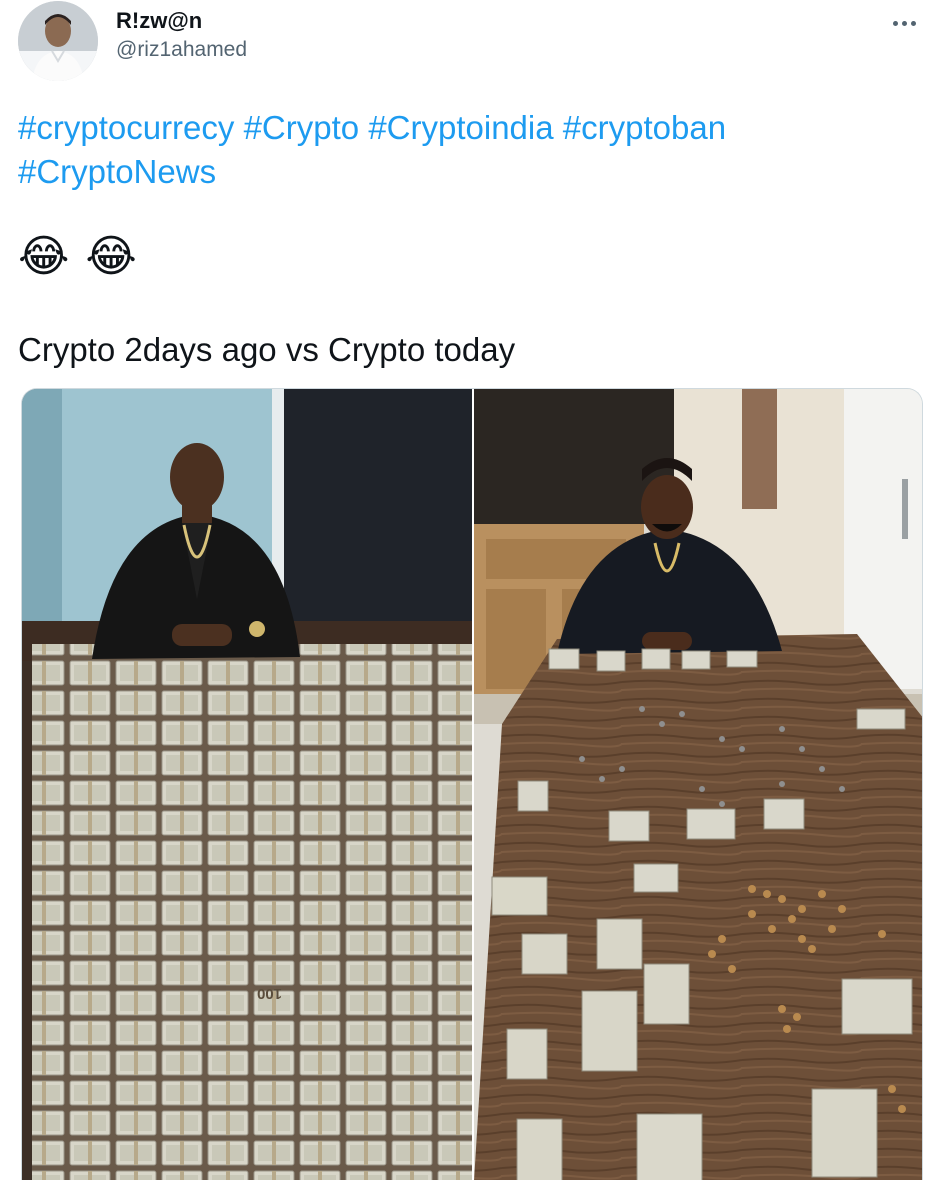 The width and height of the screenshot is (933, 1180). Describe the element at coordinates (181, 50) in the screenshot. I see `user-handle: @riz1ahamed` at that location.